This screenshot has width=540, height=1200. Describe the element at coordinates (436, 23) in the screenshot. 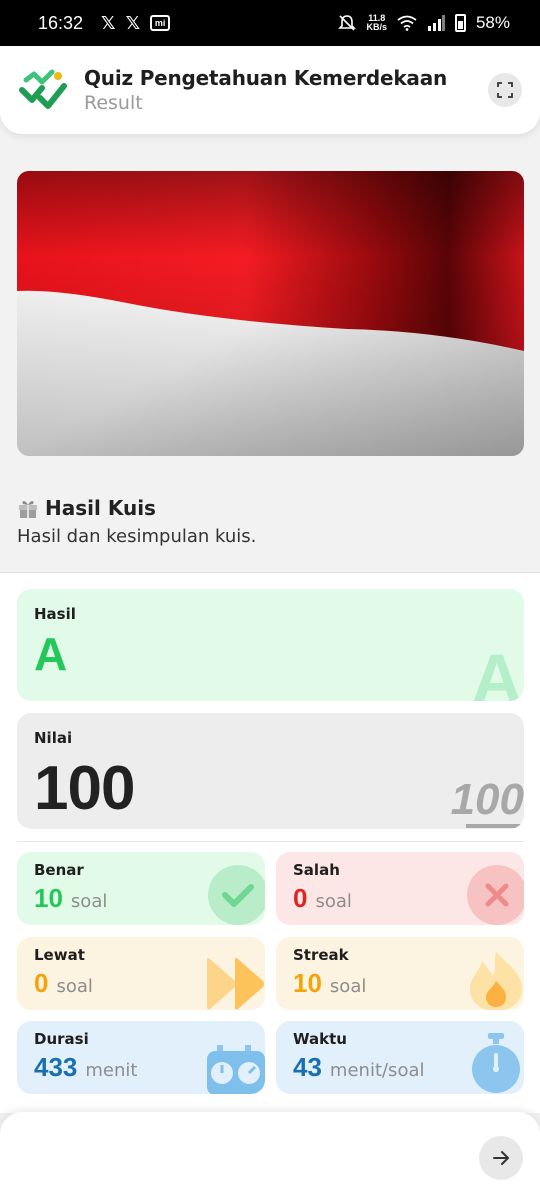

I see `signal-icon` at that location.